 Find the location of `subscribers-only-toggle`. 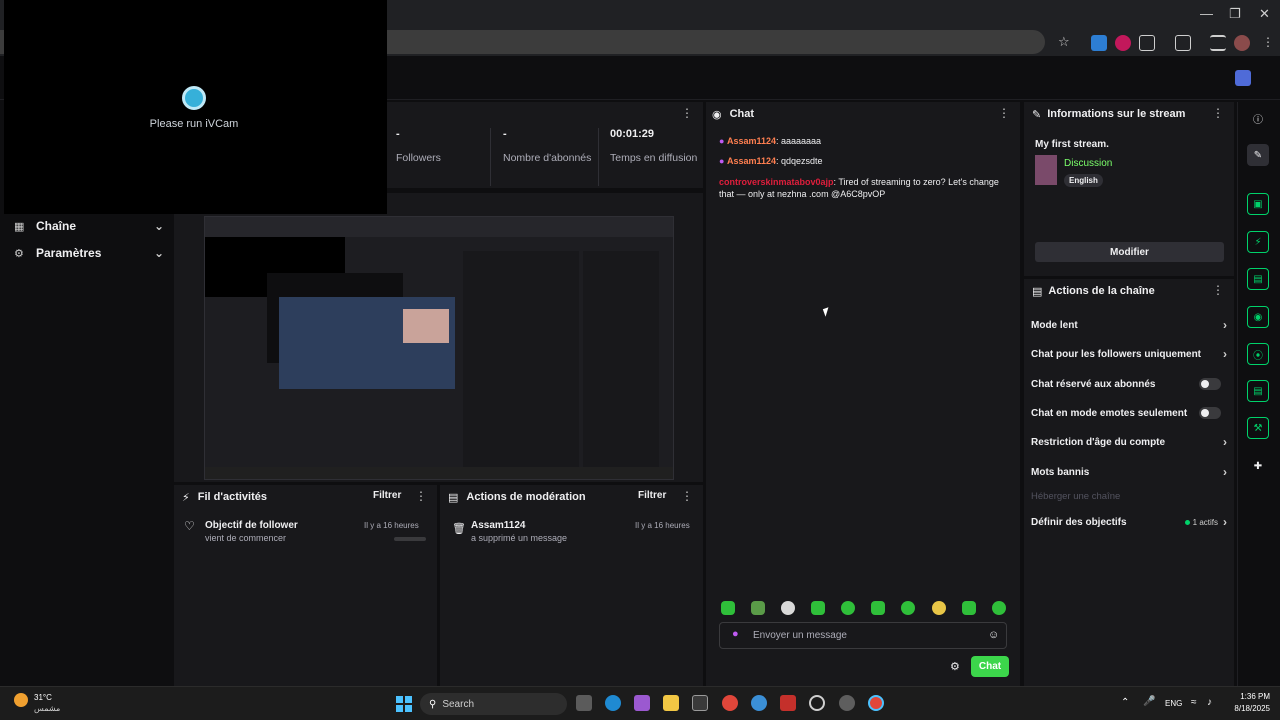

subscribers-only-toggle is located at coordinates (1210, 384).